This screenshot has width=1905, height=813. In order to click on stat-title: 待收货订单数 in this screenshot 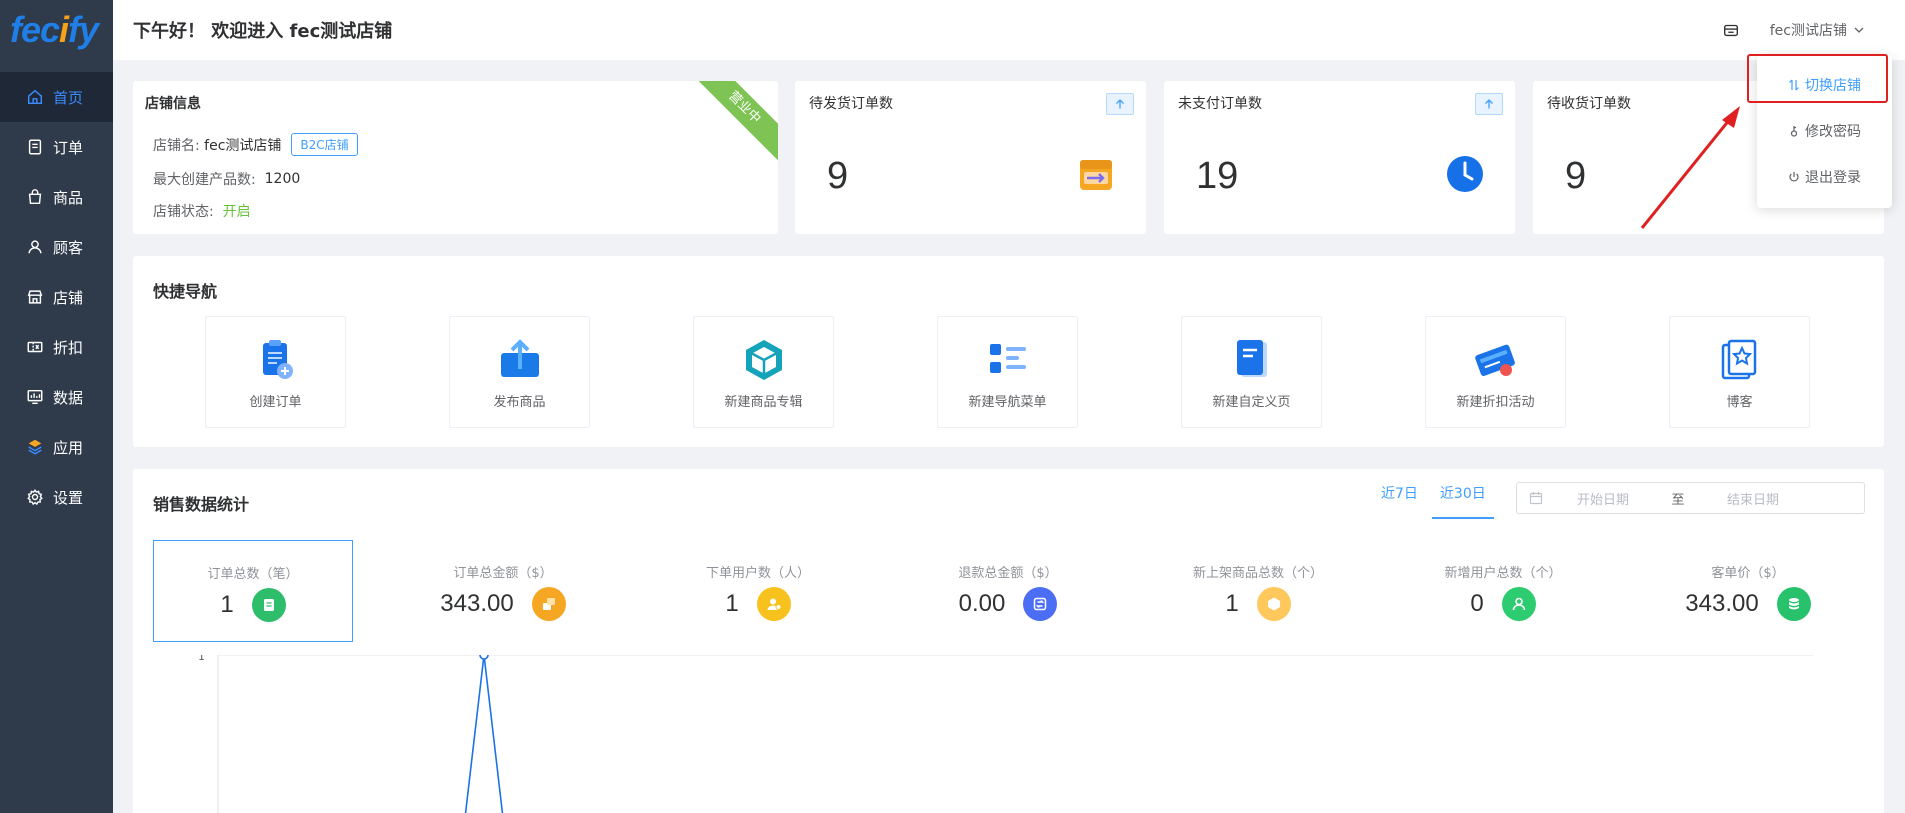, I will do `click(1589, 104)`.